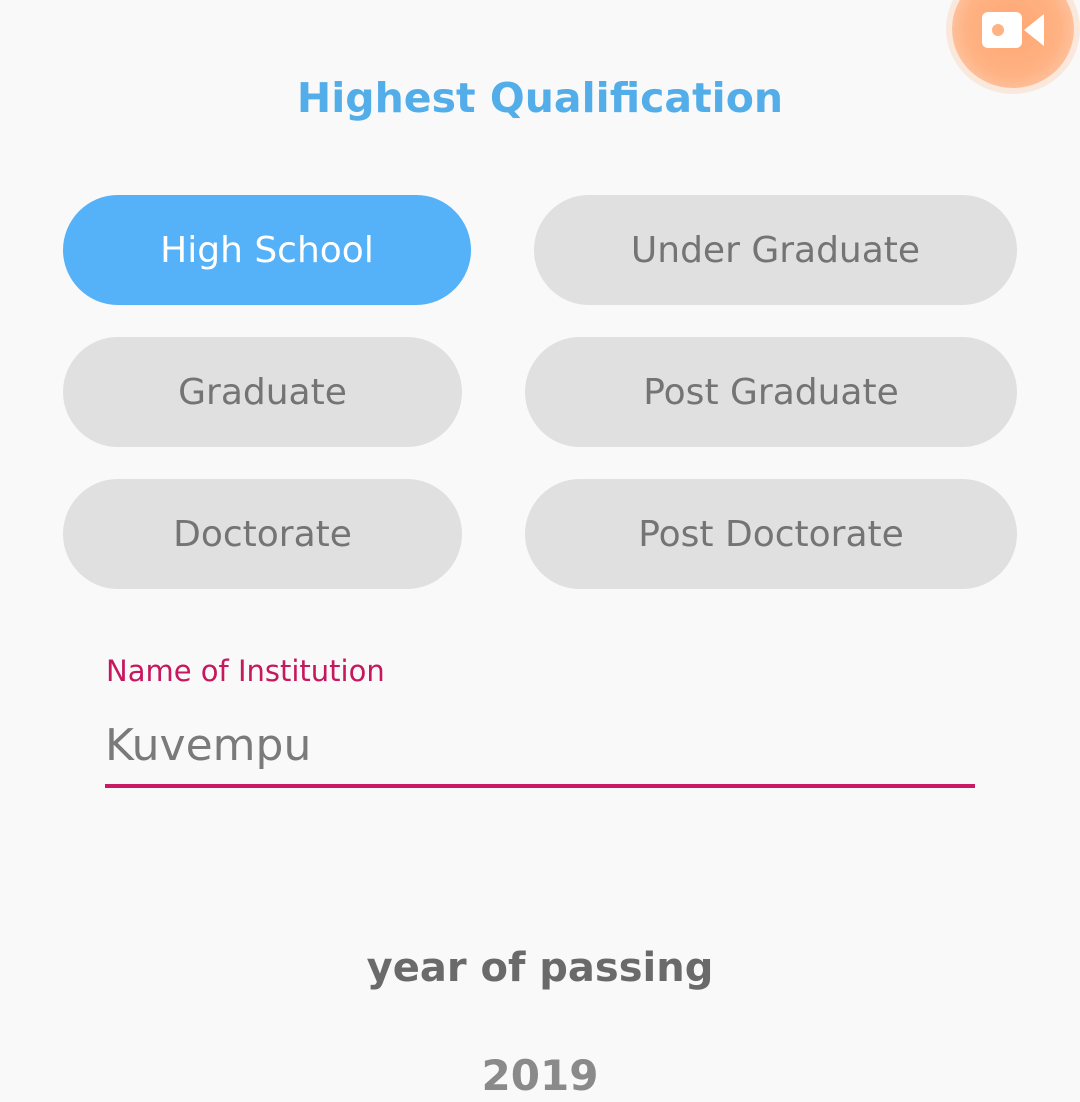 This screenshot has width=1080, height=1102. What do you see at coordinates (540, 98) in the screenshot?
I see `page-title: Highest Qualification` at bounding box center [540, 98].